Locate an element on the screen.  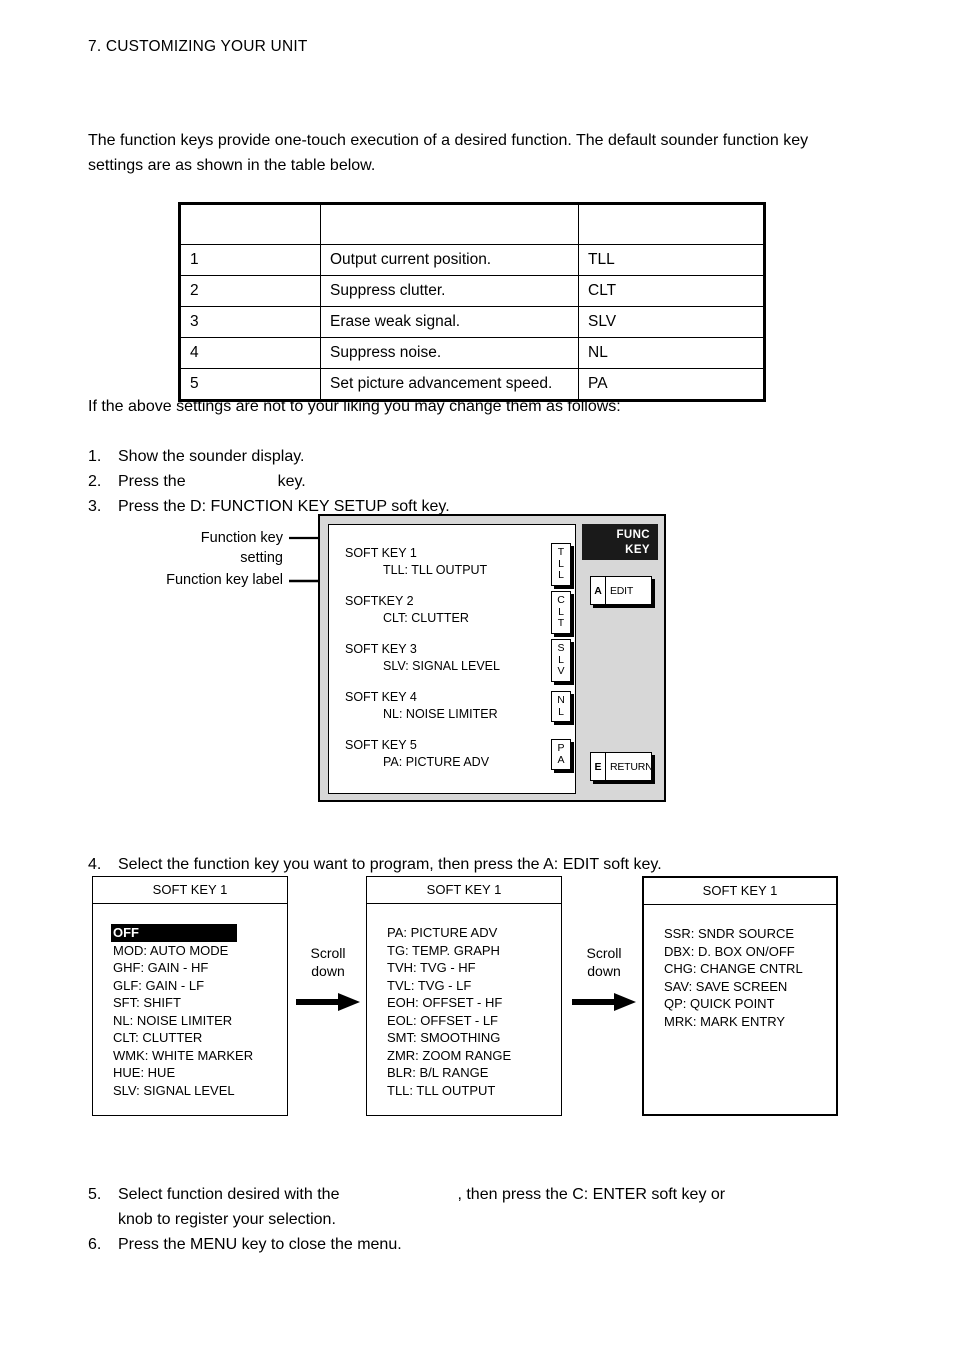
table-header-row is located at coordinates (472, 224).